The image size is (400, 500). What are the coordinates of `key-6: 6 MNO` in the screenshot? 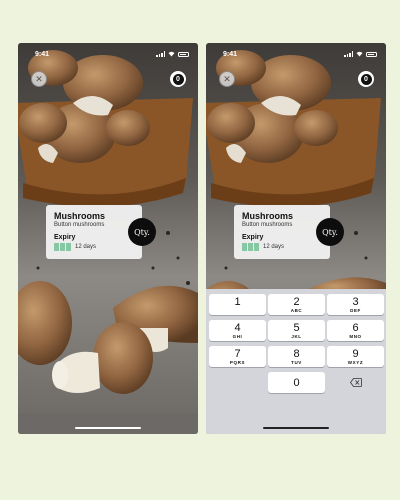 It's located at (355, 330).